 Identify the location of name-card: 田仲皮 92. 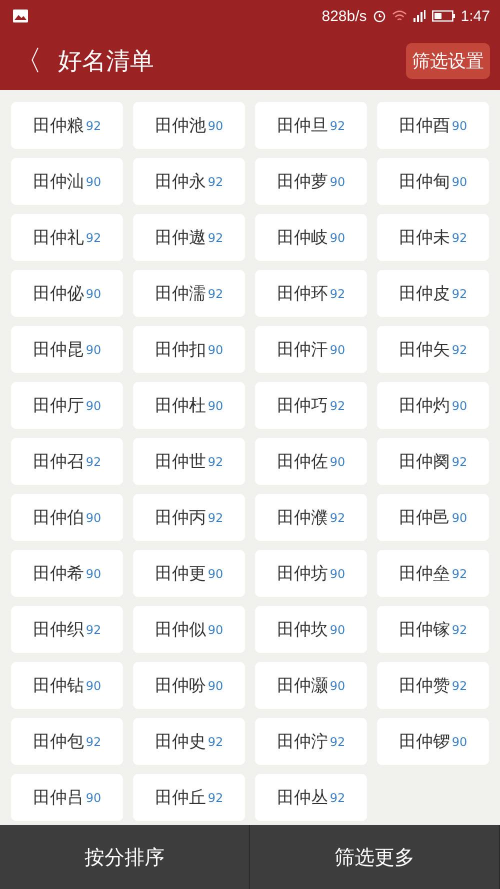
(433, 293).